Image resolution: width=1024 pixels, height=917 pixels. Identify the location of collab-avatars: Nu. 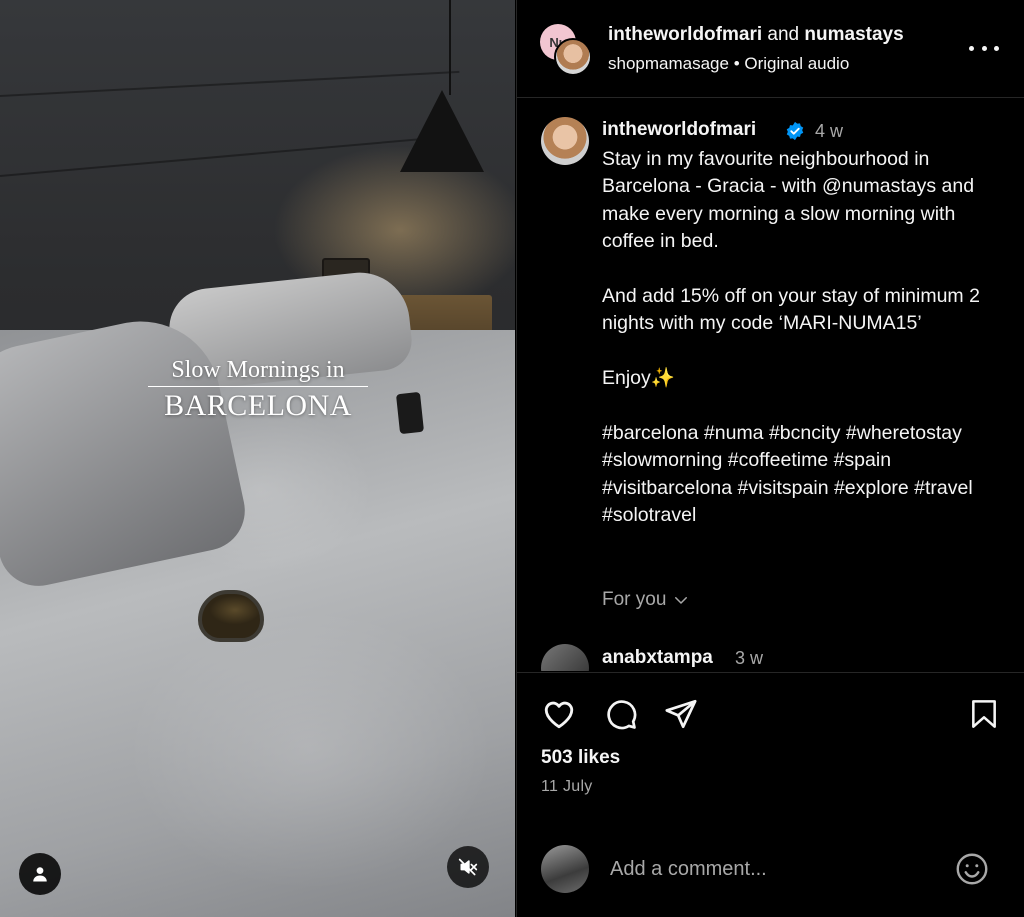
(566, 50).